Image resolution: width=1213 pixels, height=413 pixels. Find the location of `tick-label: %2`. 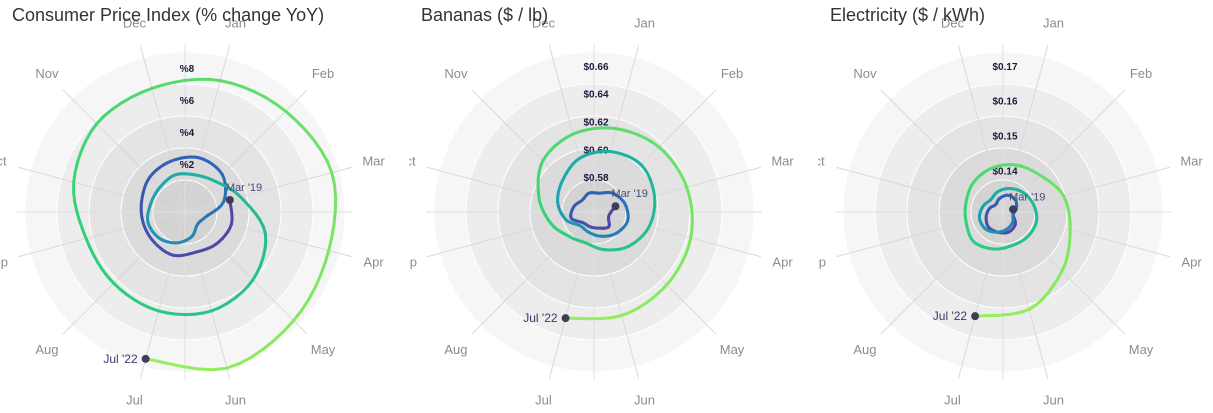

tick-label: %2 is located at coordinates (187, 165).